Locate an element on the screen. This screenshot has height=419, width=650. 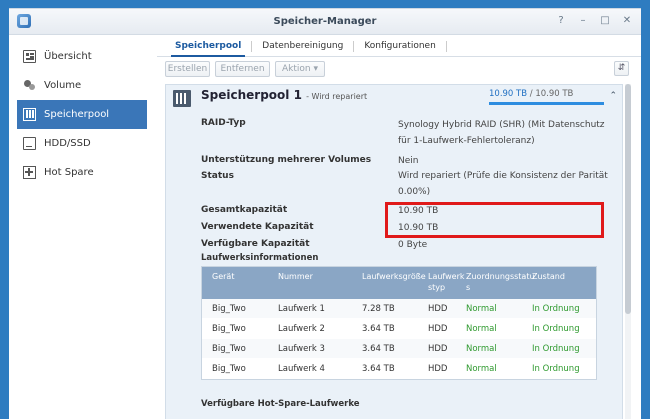
cell-size: 7.28 TB is located at coordinates (378, 309).